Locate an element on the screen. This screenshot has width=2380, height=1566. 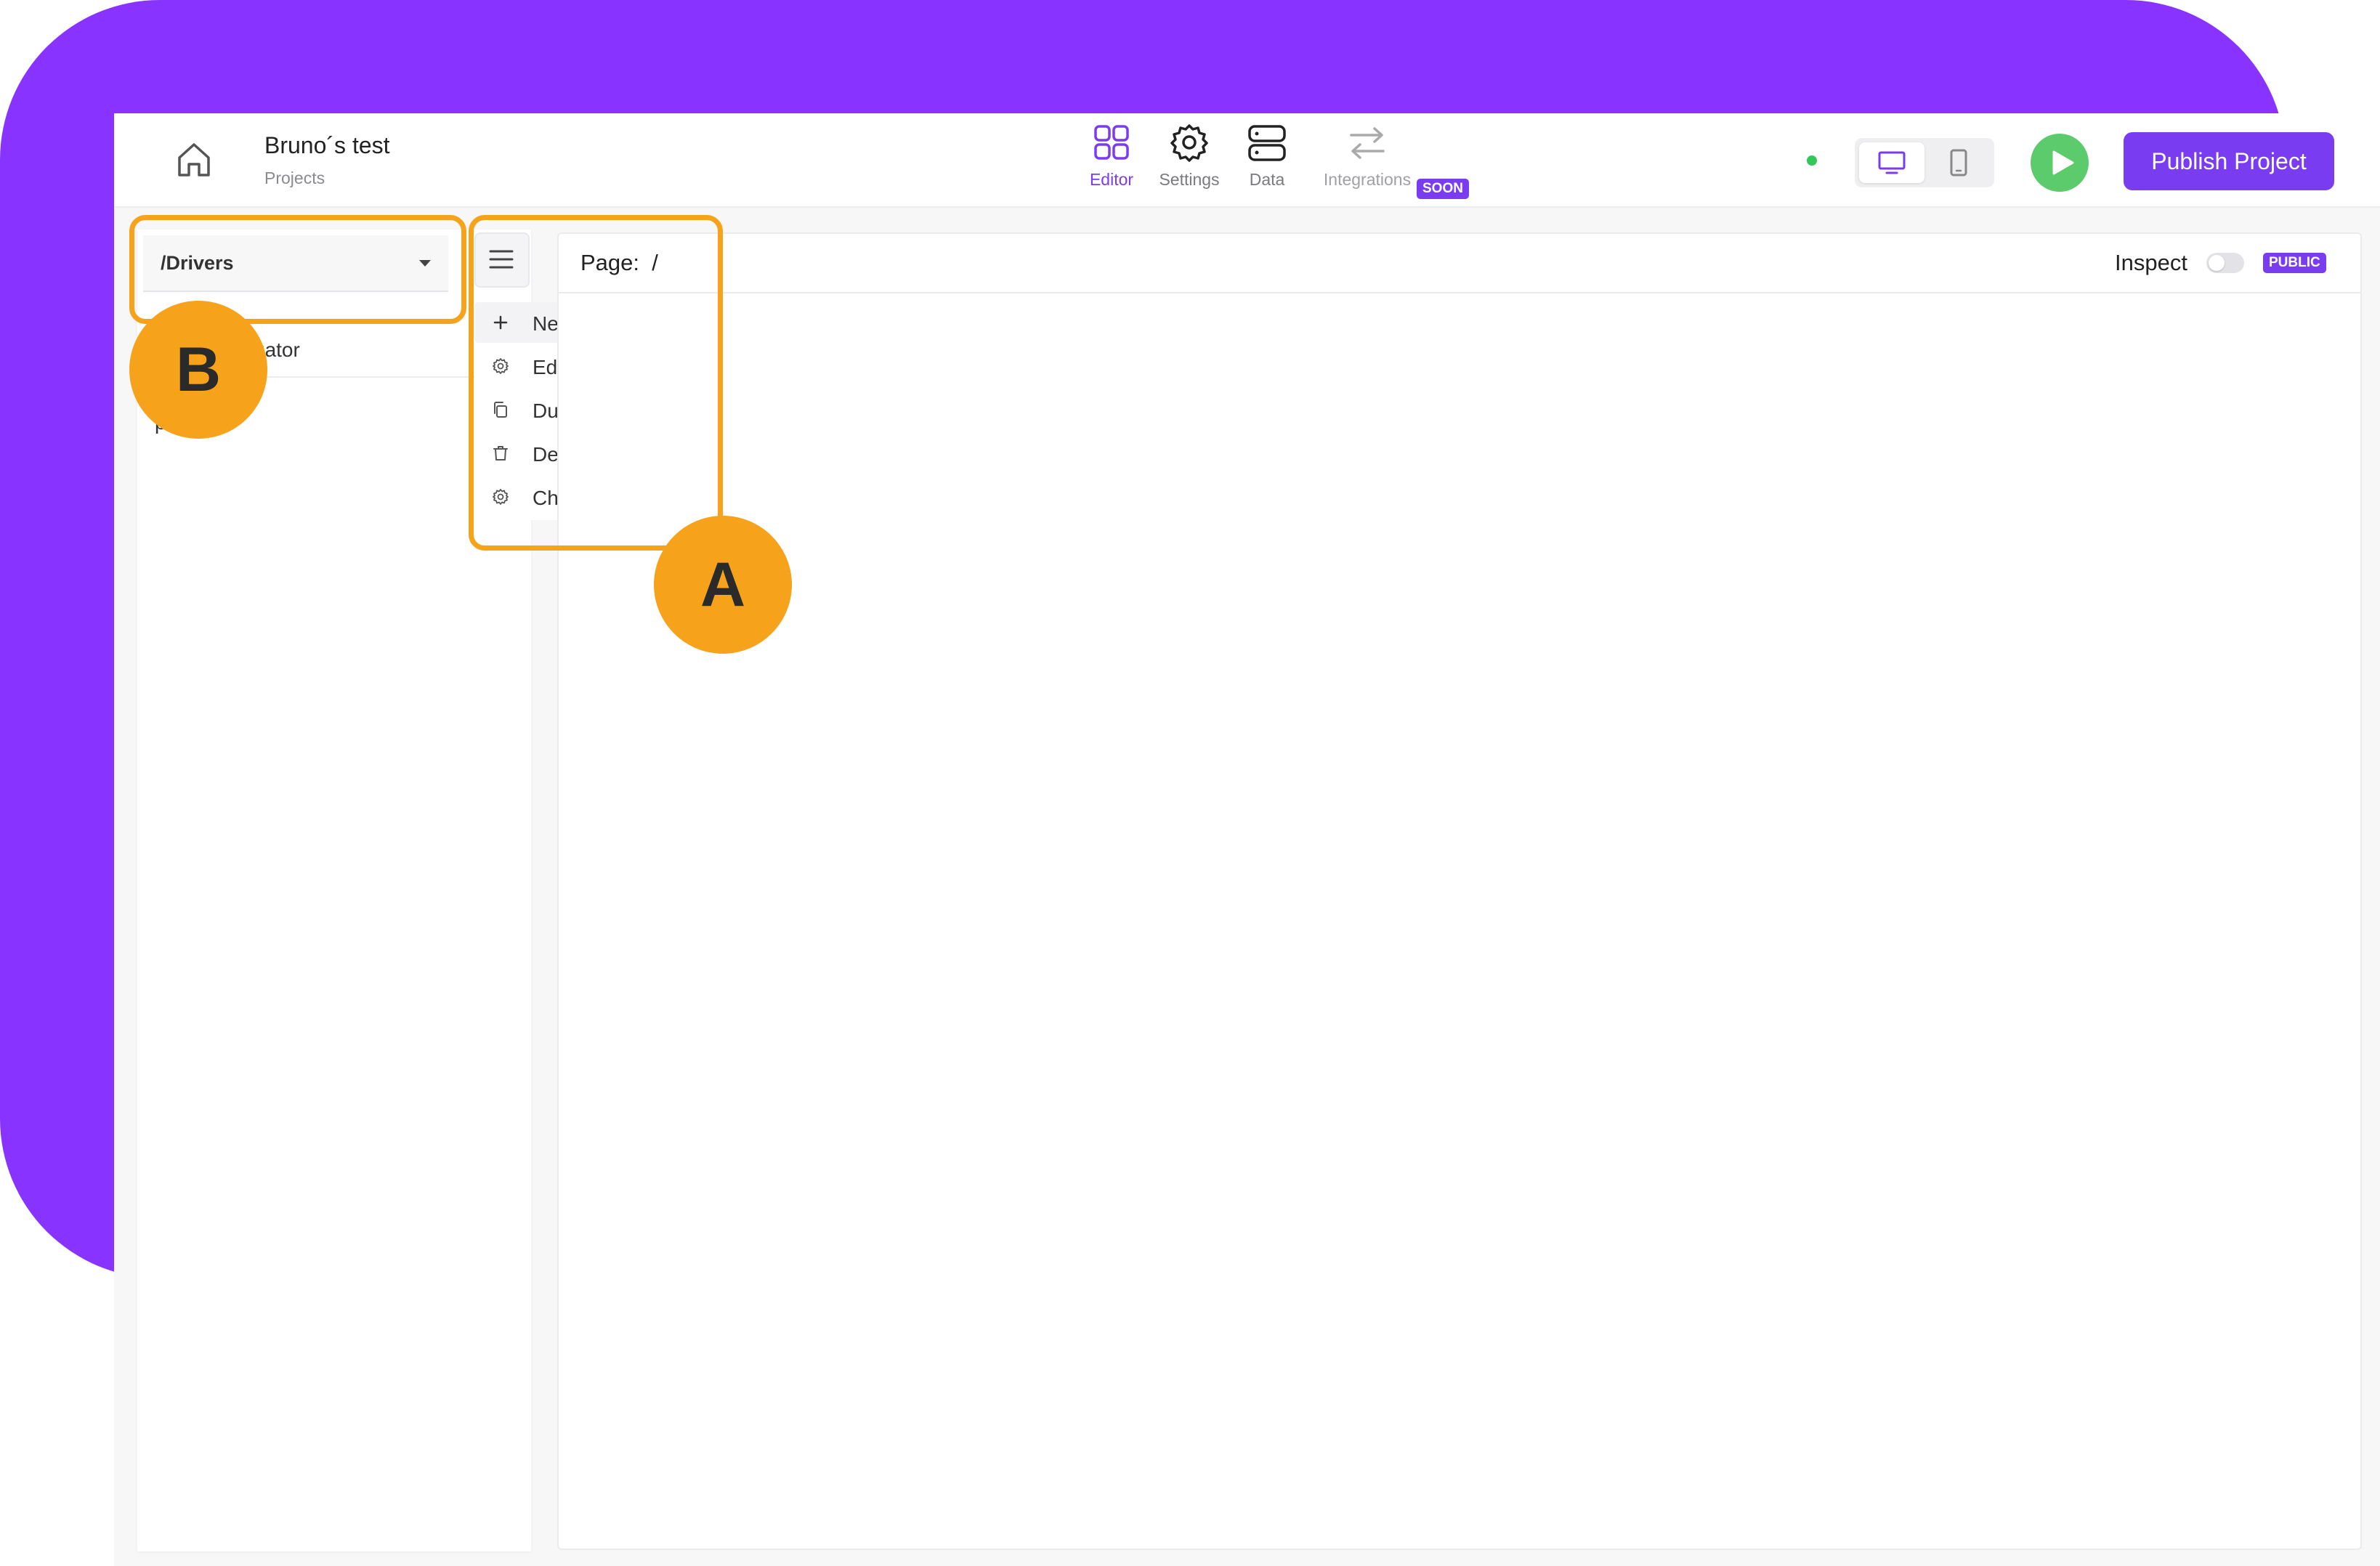
nav-integrations-label: Integrations is located at coordinates (1367, 179).